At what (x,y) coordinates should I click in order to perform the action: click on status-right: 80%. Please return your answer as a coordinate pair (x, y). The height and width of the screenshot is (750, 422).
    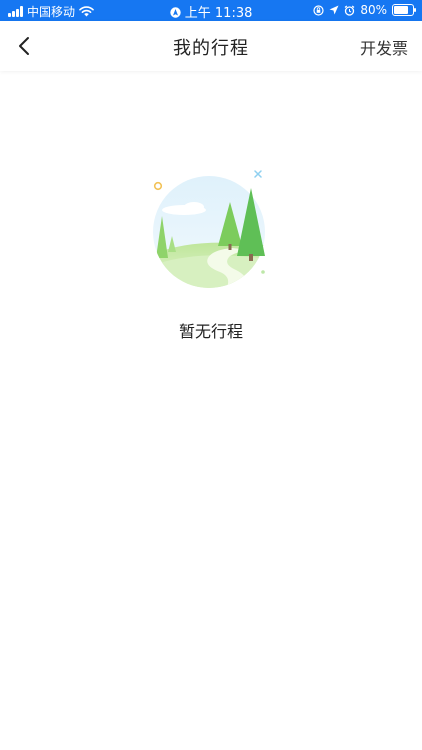
    Looking at the image, I should click on (364, 10).